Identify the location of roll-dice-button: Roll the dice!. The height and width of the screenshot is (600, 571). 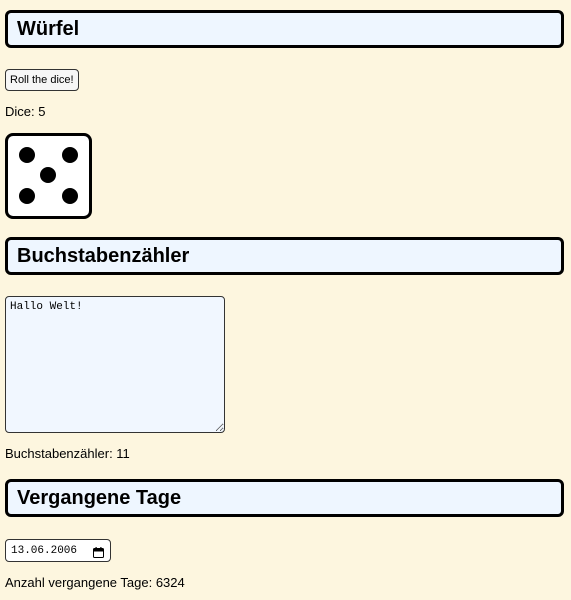
(42, 80).